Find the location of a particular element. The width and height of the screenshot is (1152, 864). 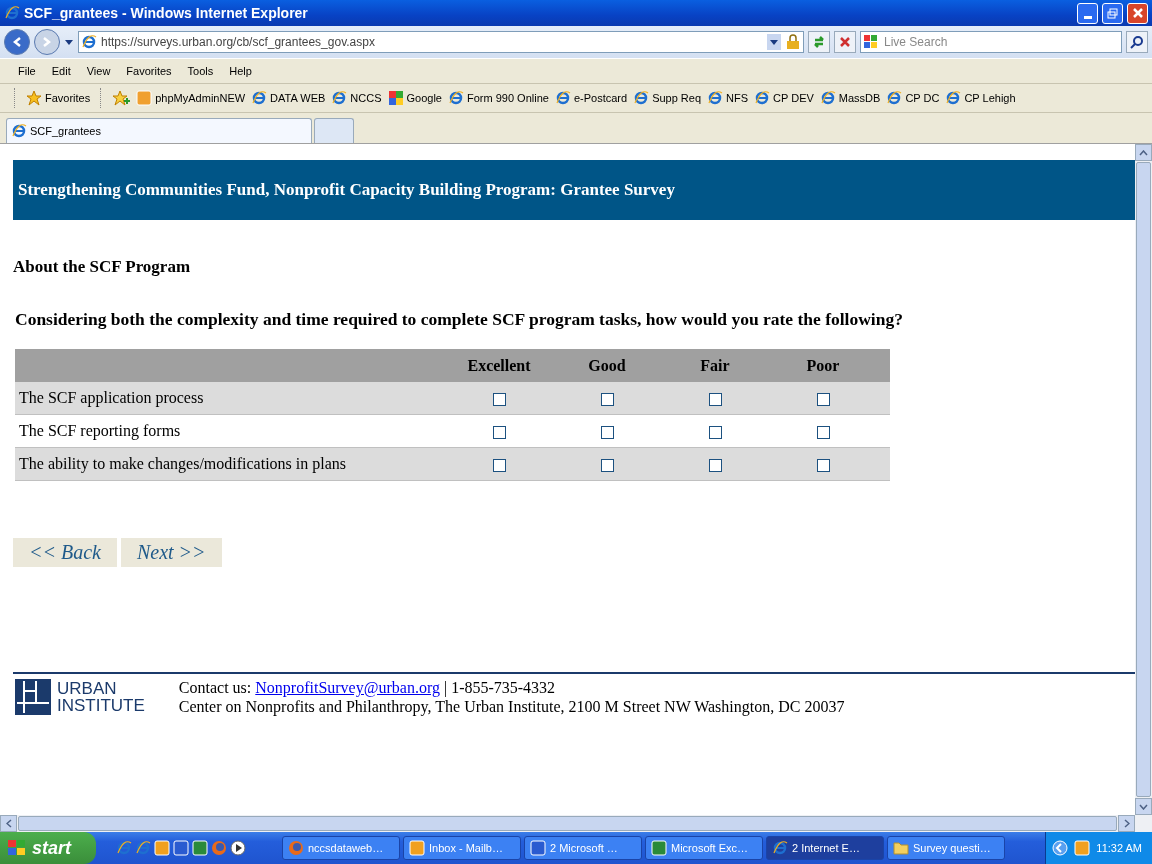

favorite-link: MassDB is located at coordinates (850, 98).